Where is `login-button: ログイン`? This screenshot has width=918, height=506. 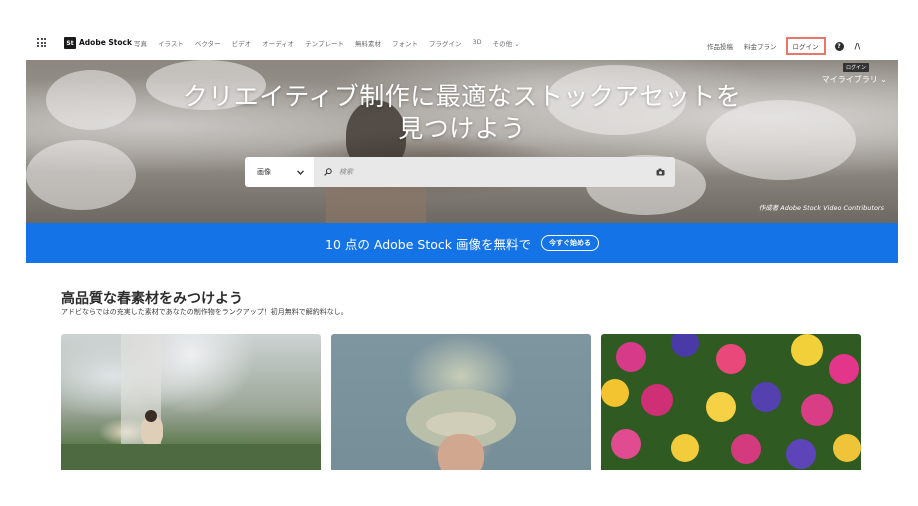 login-button: ログイン is located at coordinates (805, 46).